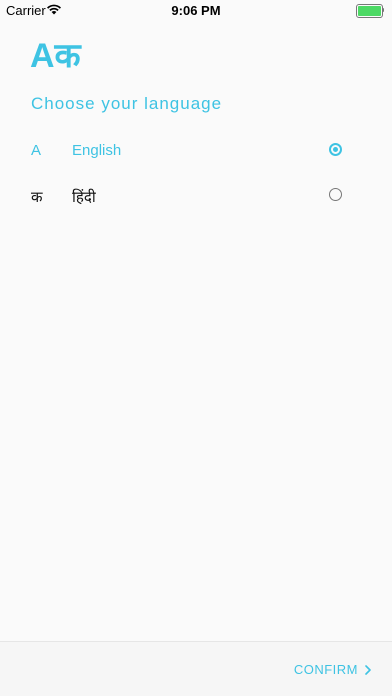 Image resolution: width=392 pixels, height=696 pixels. Describe the element at coordinates (335, 194) in the screenshot. I see `radio-unselected-icon` at that location.